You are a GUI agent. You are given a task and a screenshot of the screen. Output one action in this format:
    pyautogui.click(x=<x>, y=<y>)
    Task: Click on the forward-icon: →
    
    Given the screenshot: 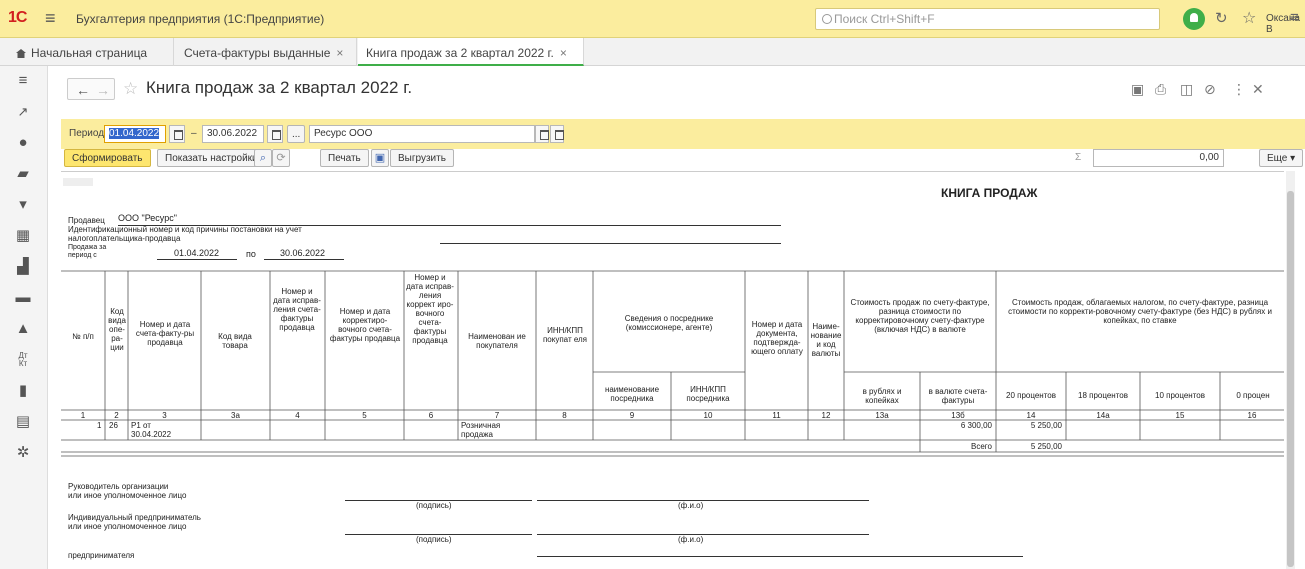 What is the action you would take?
    pyautogui.click(x=103, y=90)
    